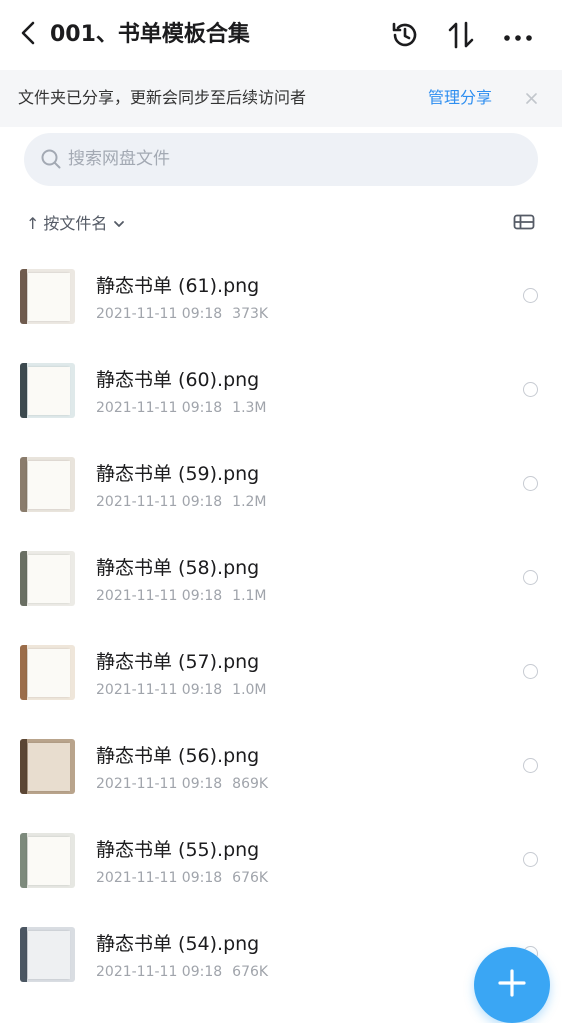 The height and width of the screenshot is (1023, 562). I want to click on view-mode-button, so click(524, 224).